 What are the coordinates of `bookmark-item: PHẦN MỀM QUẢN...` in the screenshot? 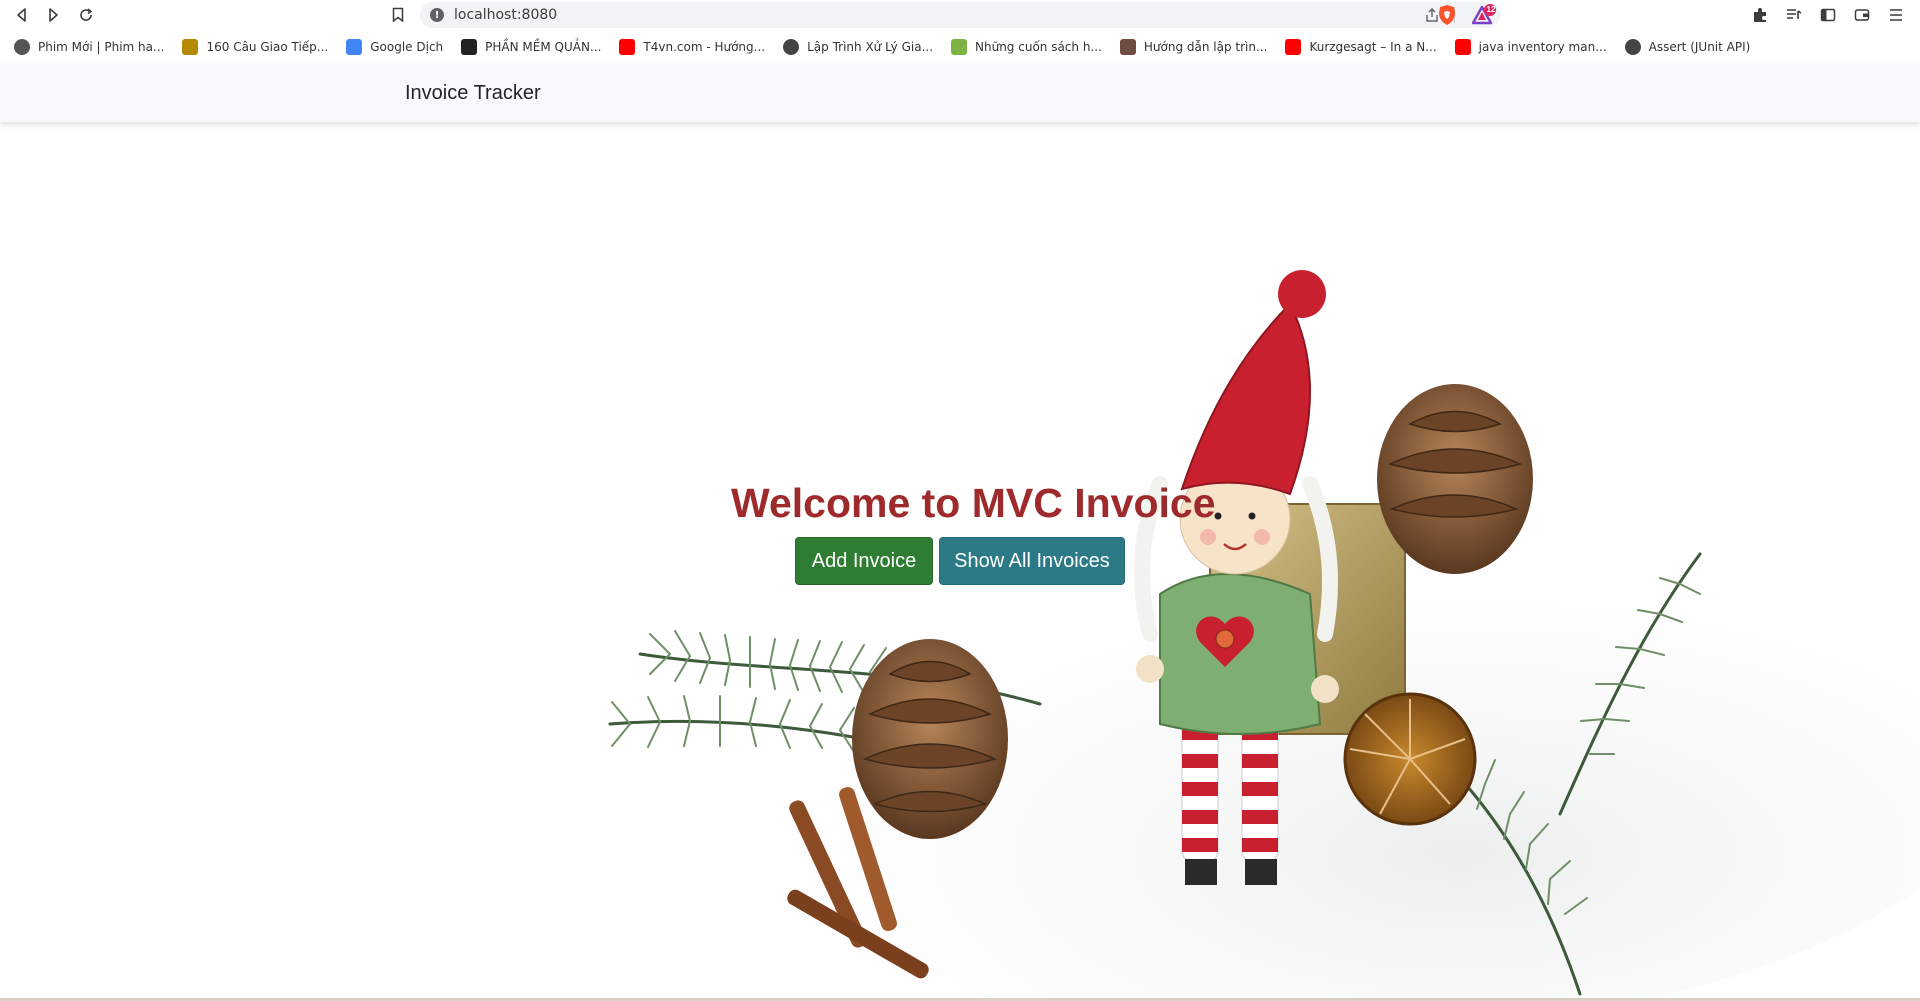 It's located at (531, 47).